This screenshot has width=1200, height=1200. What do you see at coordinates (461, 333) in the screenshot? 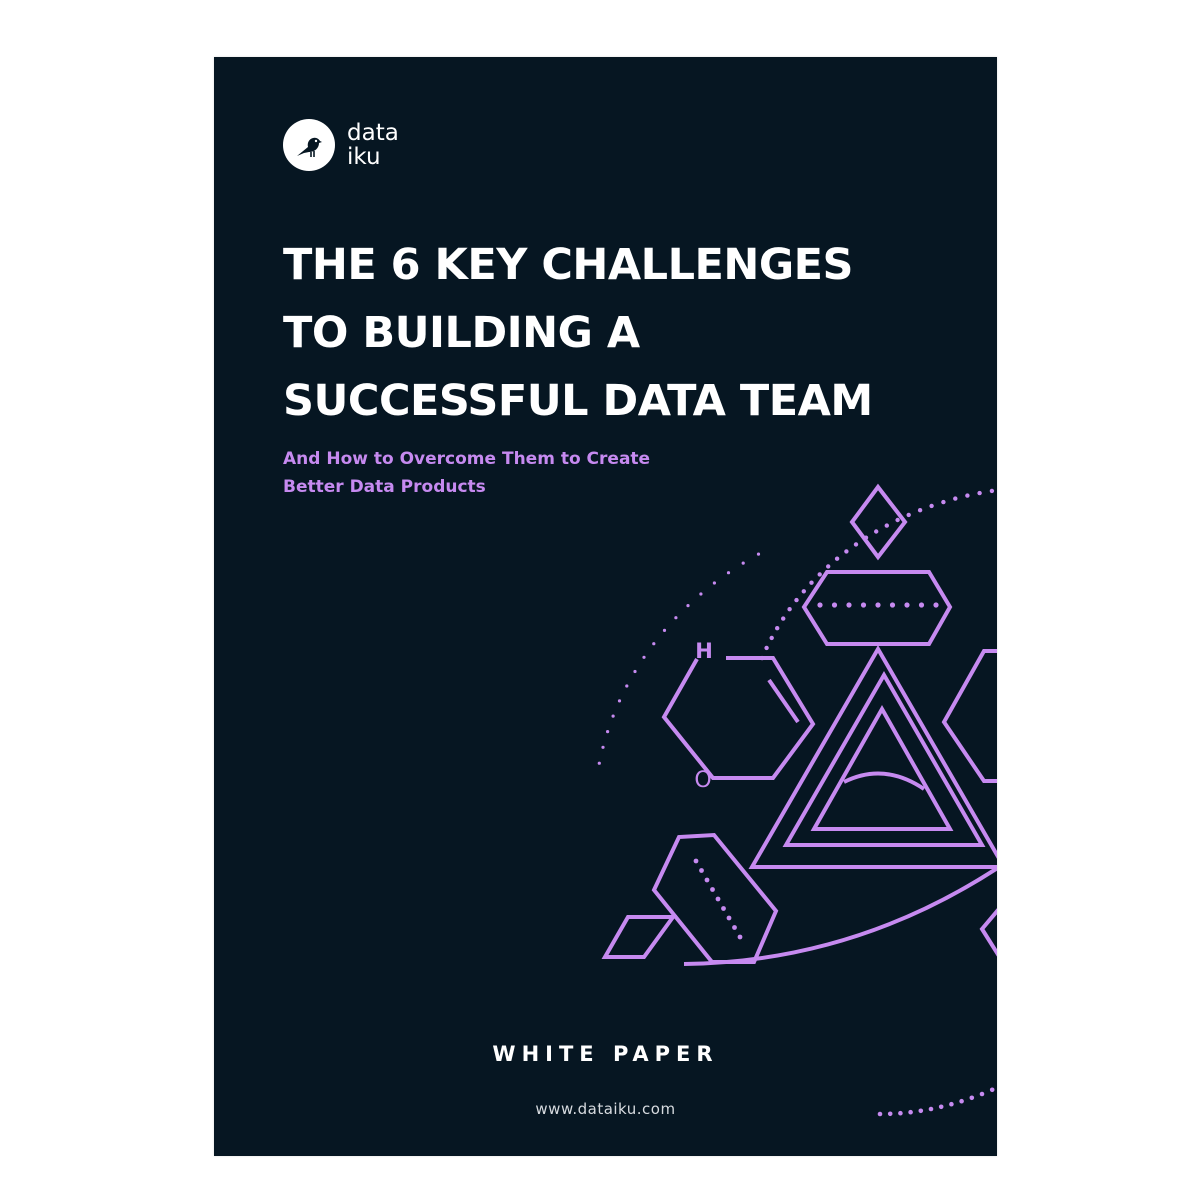
I see `title-line-2: TO BUILDING A` at bounding box center [461, 333].